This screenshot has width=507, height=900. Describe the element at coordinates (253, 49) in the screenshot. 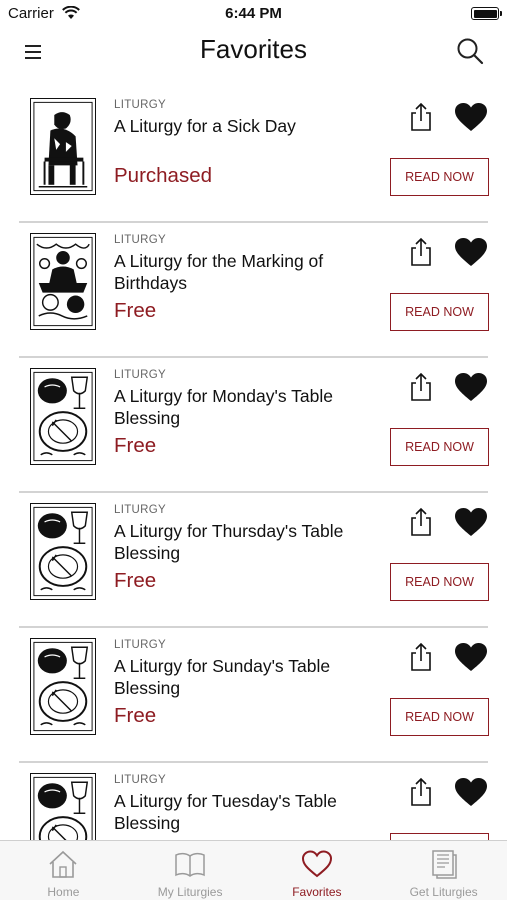

I see `page-title: Favorites` at that location.